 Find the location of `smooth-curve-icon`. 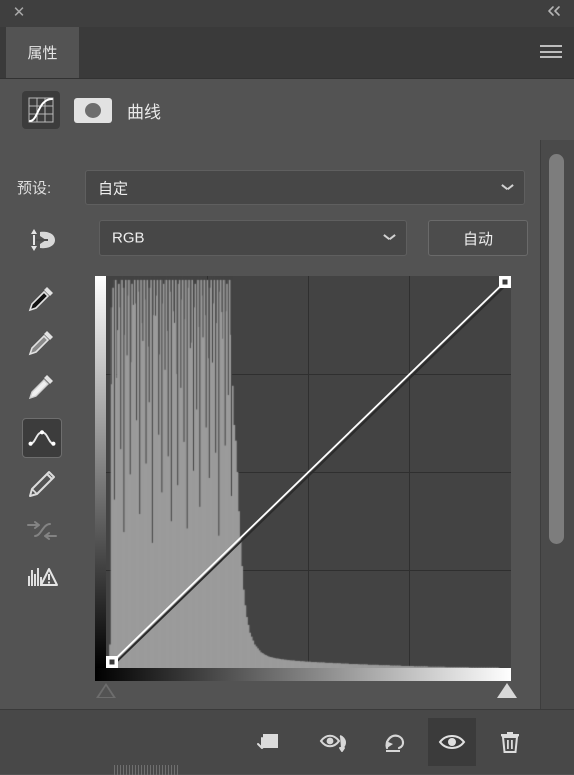

smooth-curve-icon is located at coordinates (42, 530).